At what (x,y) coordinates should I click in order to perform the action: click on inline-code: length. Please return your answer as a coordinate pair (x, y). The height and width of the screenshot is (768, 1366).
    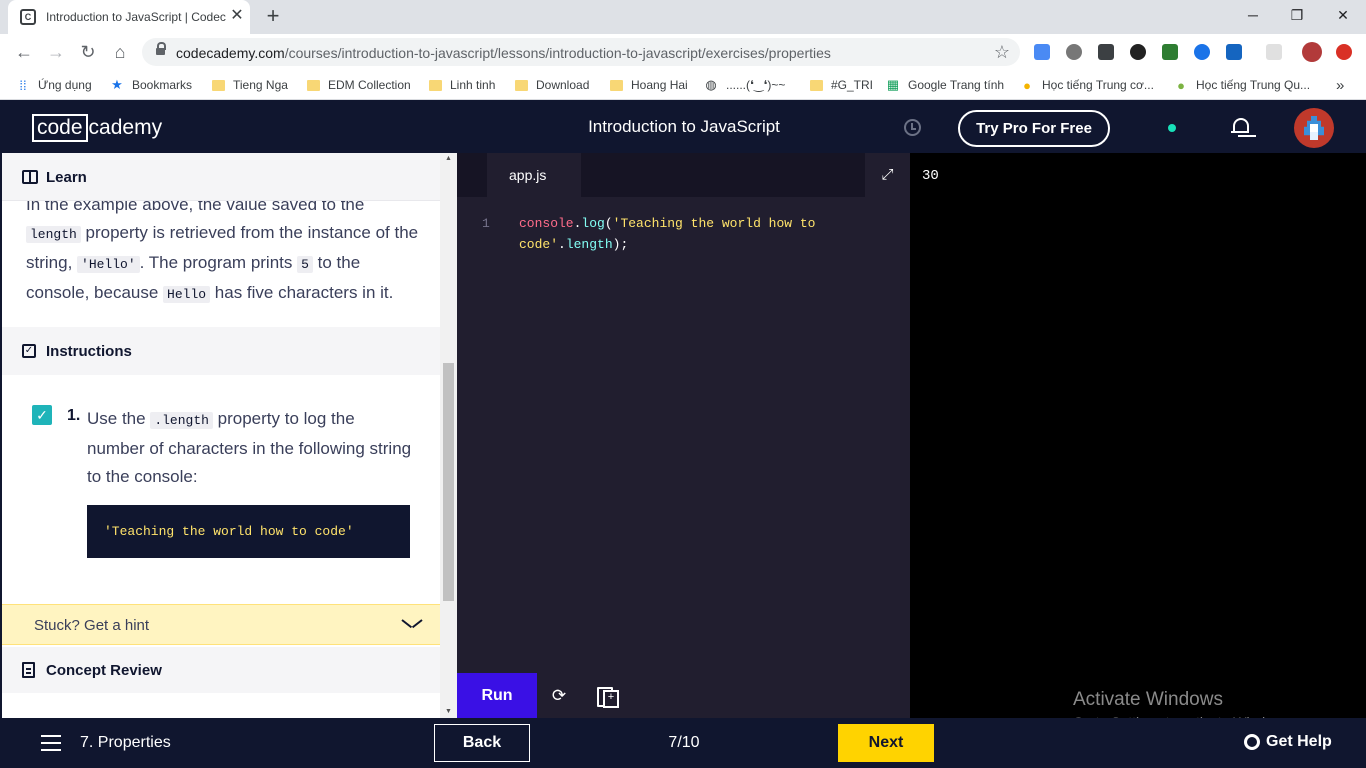
    Looking at the image, I should click on (53, 234).